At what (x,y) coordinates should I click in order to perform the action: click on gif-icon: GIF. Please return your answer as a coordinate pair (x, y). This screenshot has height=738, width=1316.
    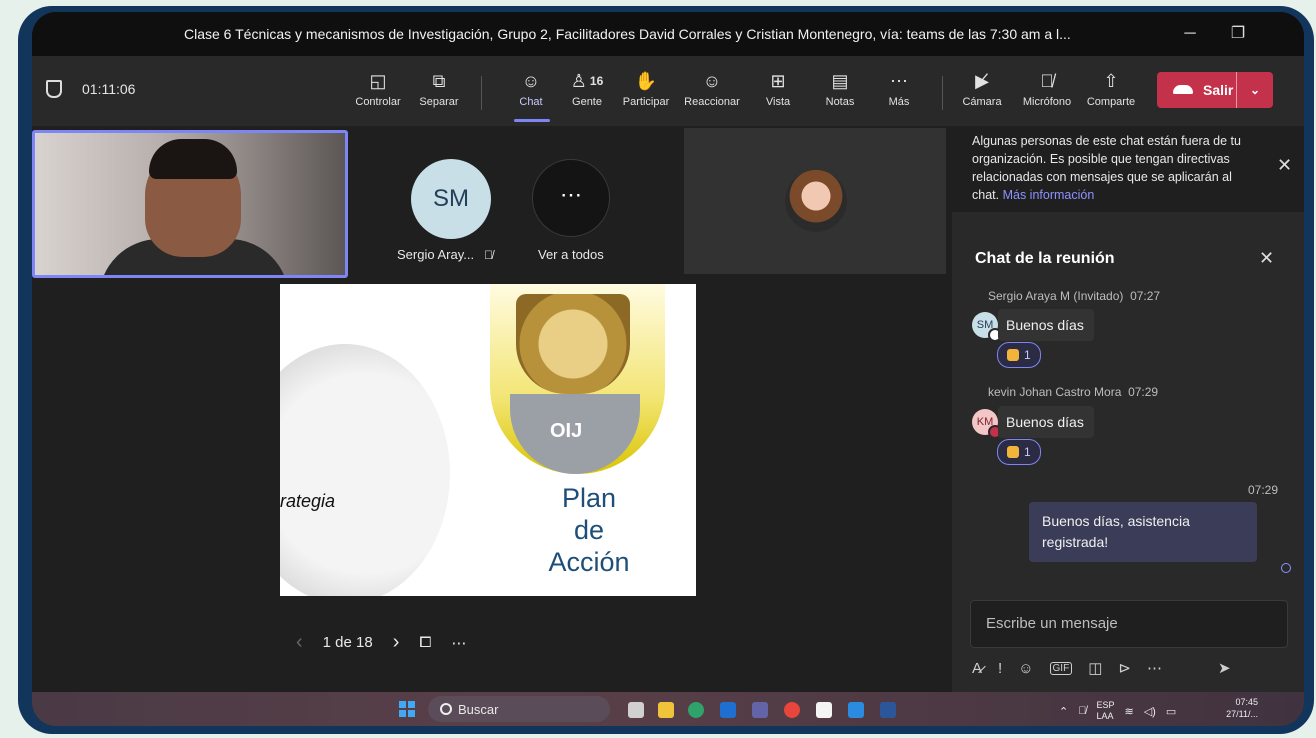
    Looking at the image, I should click on (1061, 668).